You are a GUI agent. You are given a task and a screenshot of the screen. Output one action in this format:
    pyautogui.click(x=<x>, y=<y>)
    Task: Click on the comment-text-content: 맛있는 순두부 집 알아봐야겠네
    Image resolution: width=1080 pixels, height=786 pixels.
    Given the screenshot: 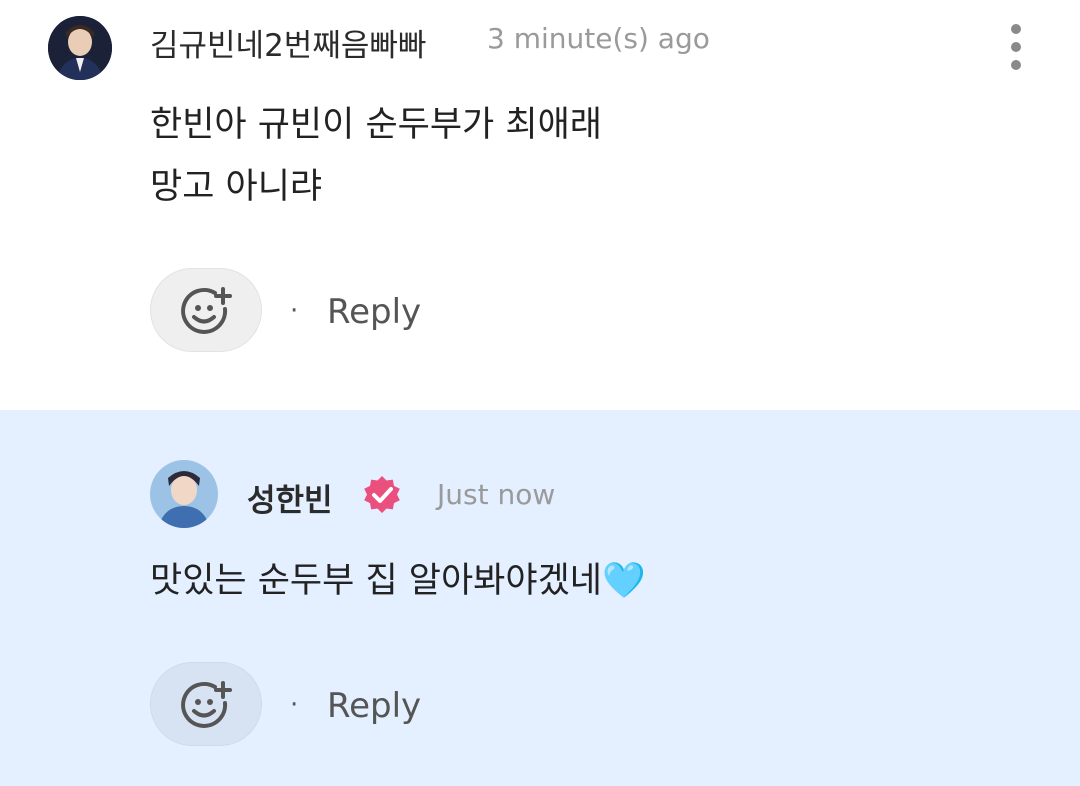 What is the action you would take?
    pyautogui.click(x=376, y=581)
    